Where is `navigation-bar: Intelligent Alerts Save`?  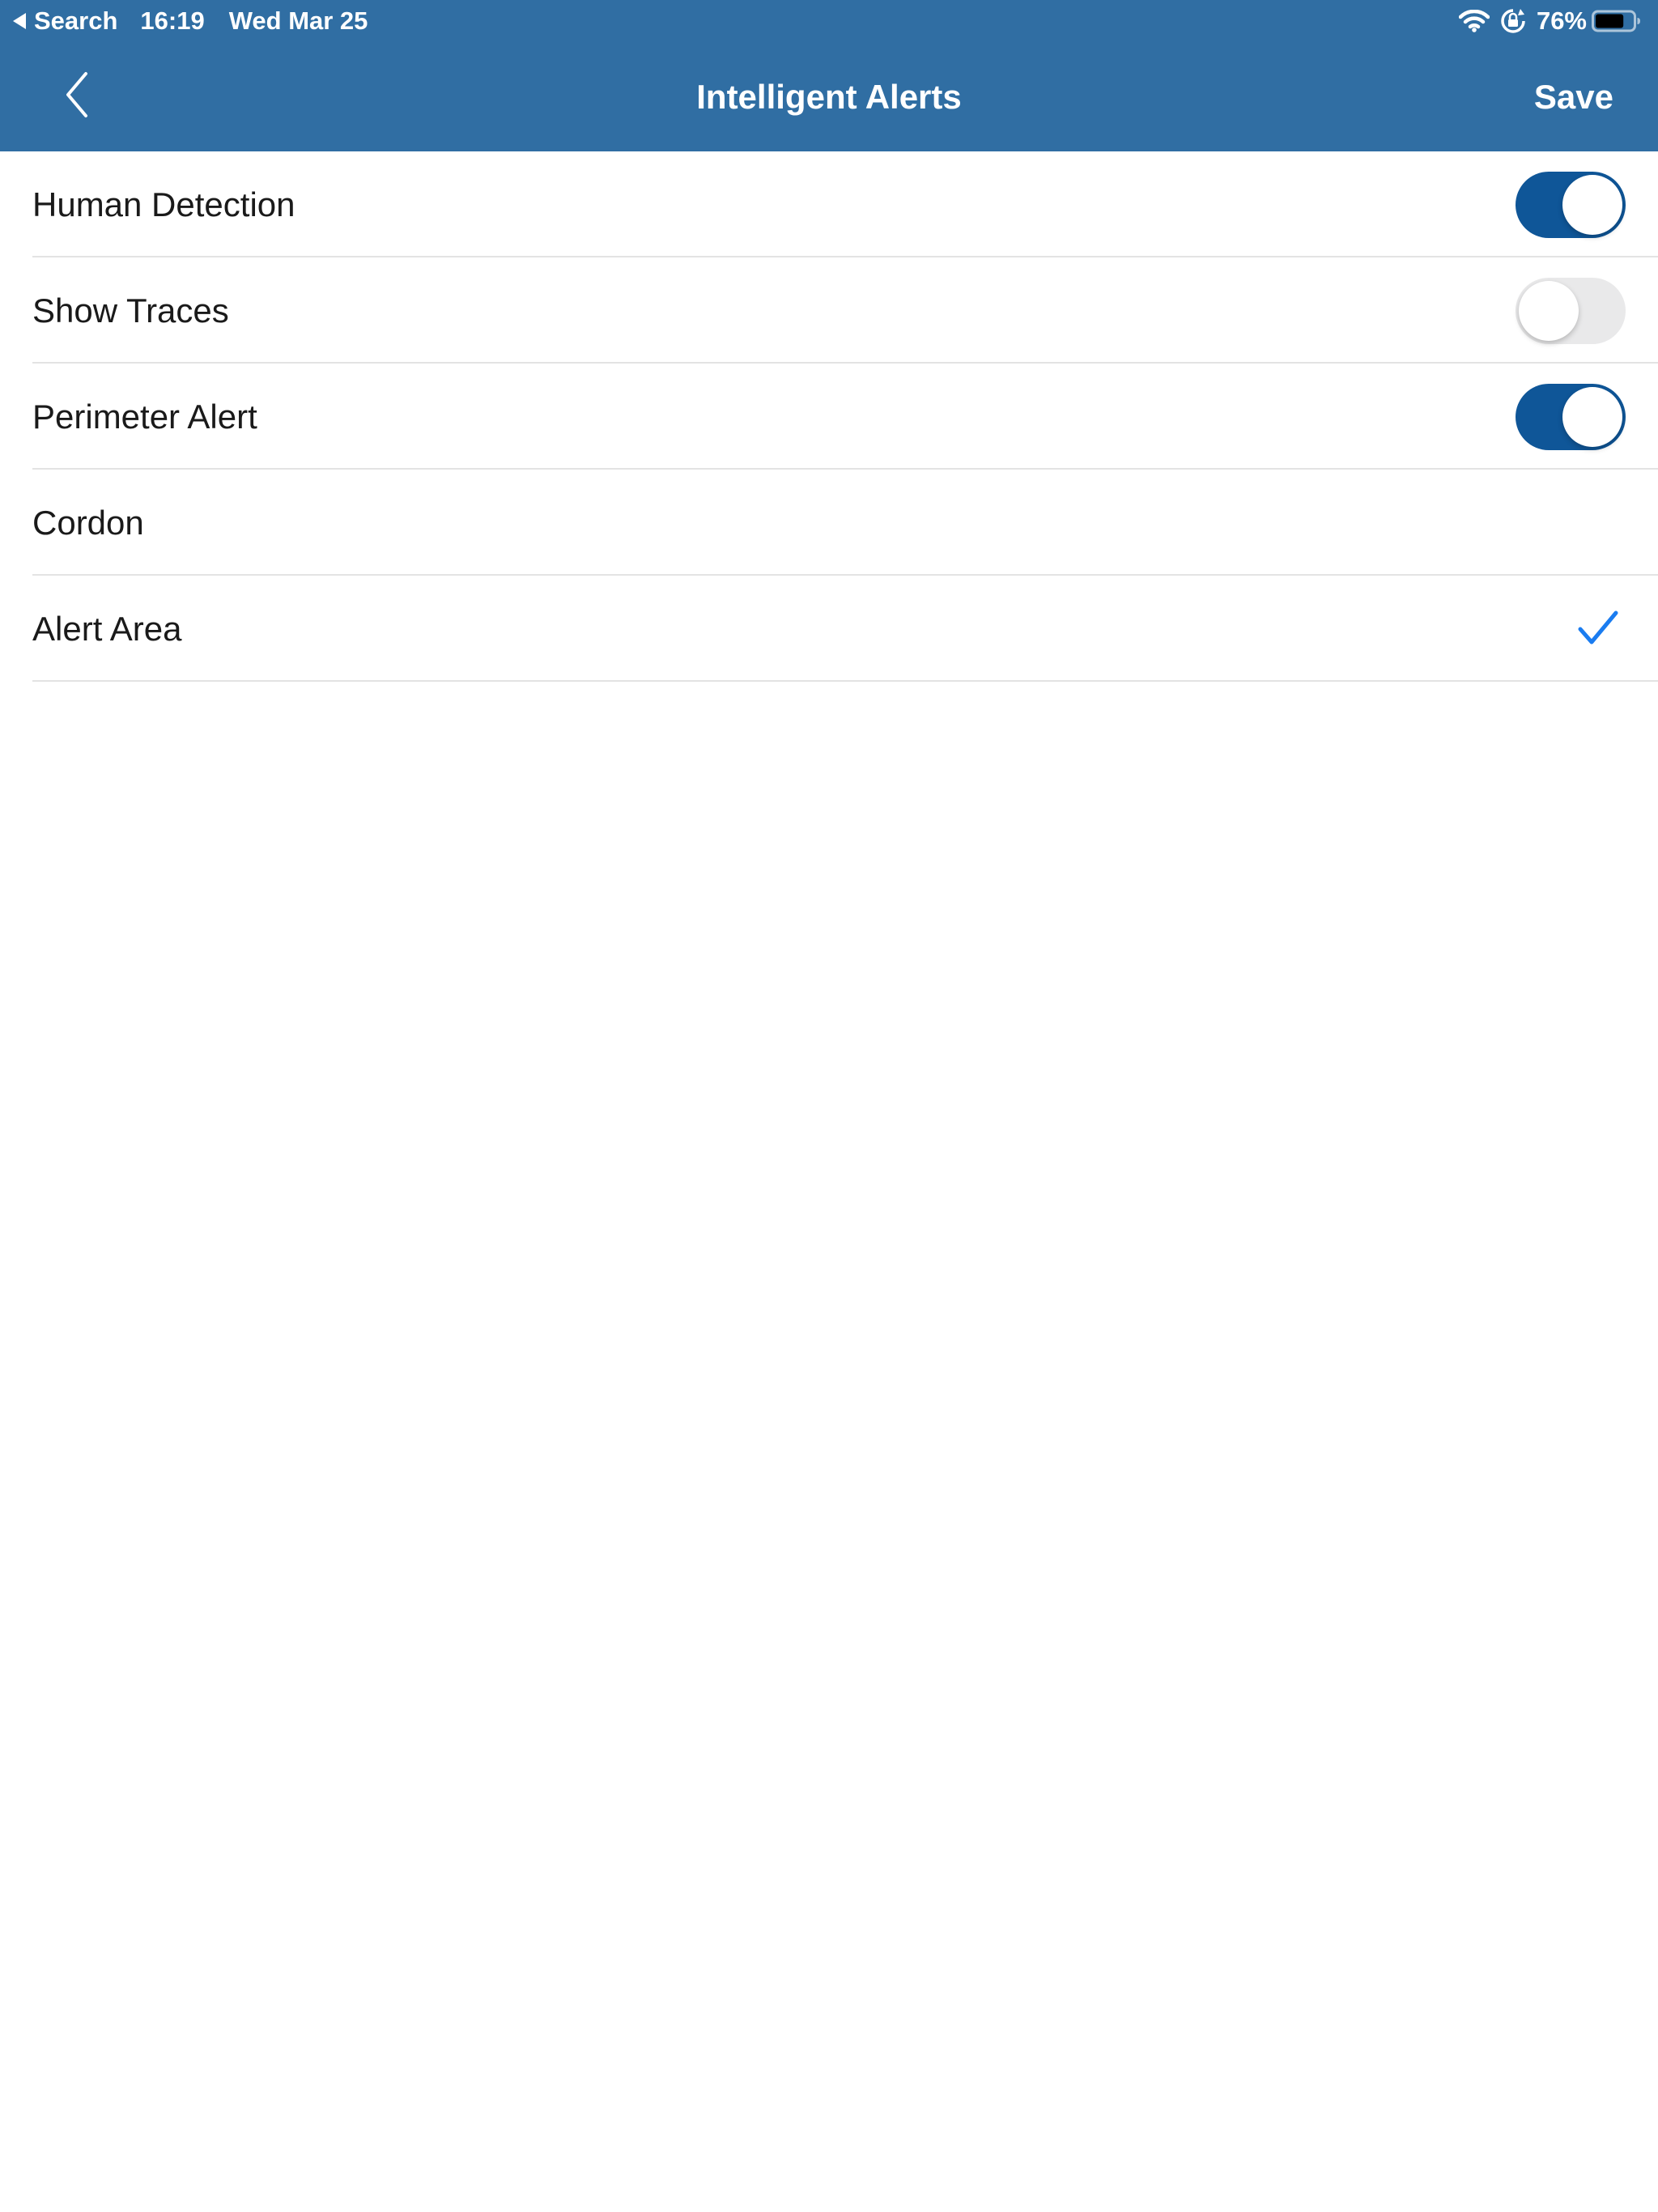 navigation-bar: Intelligent Alerts Save is located at coordinates (829, 97).